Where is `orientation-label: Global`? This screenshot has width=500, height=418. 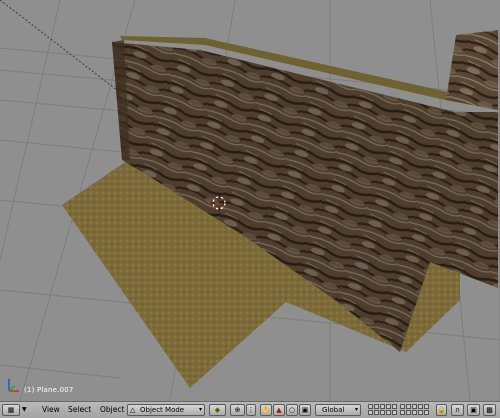
orientation-label: Global is located at coordinates (333, 410).